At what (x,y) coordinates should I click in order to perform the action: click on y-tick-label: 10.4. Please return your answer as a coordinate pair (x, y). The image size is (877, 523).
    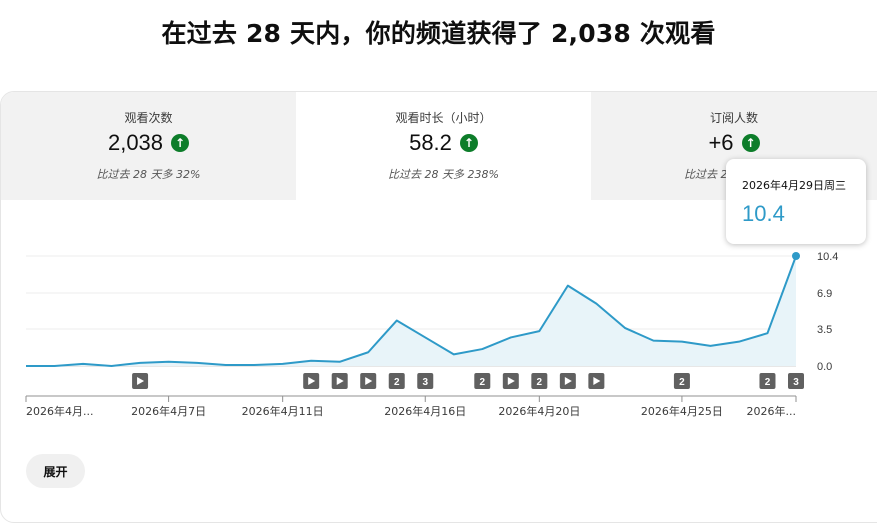
    Looking at the image, I should click on (827, 257).